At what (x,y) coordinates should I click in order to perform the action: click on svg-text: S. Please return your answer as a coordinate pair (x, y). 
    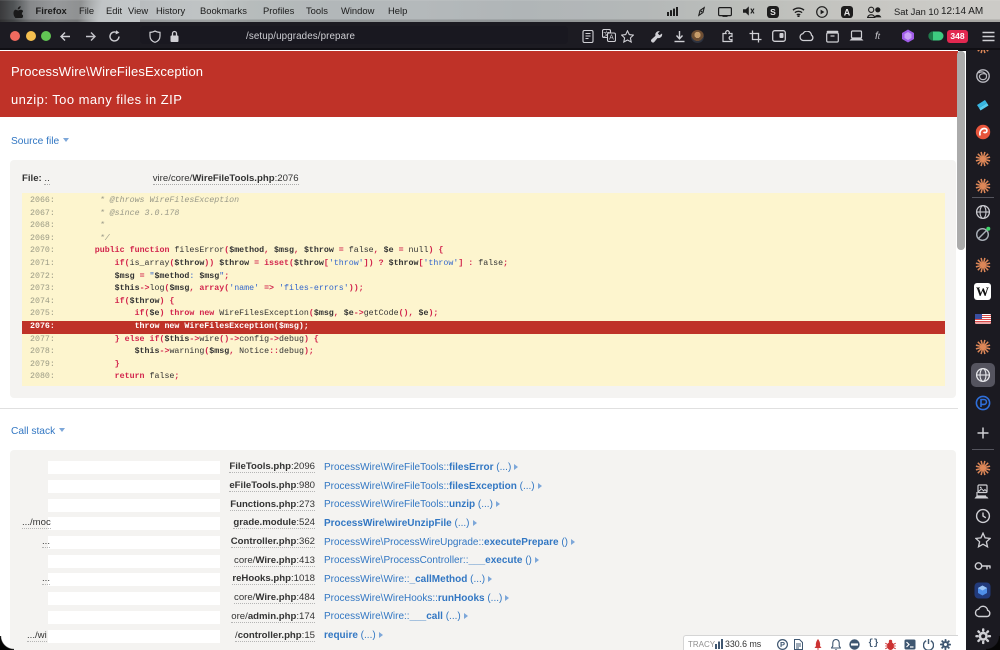
    Looking at the image, I should click on (773, 12).